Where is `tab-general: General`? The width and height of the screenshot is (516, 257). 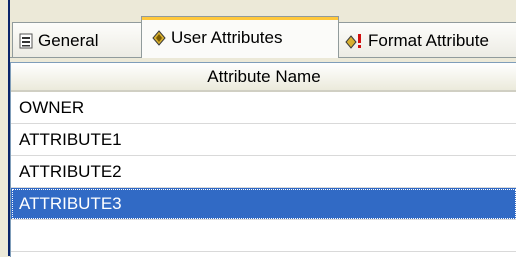
tab-general: General is located at coordinates (77, 40).